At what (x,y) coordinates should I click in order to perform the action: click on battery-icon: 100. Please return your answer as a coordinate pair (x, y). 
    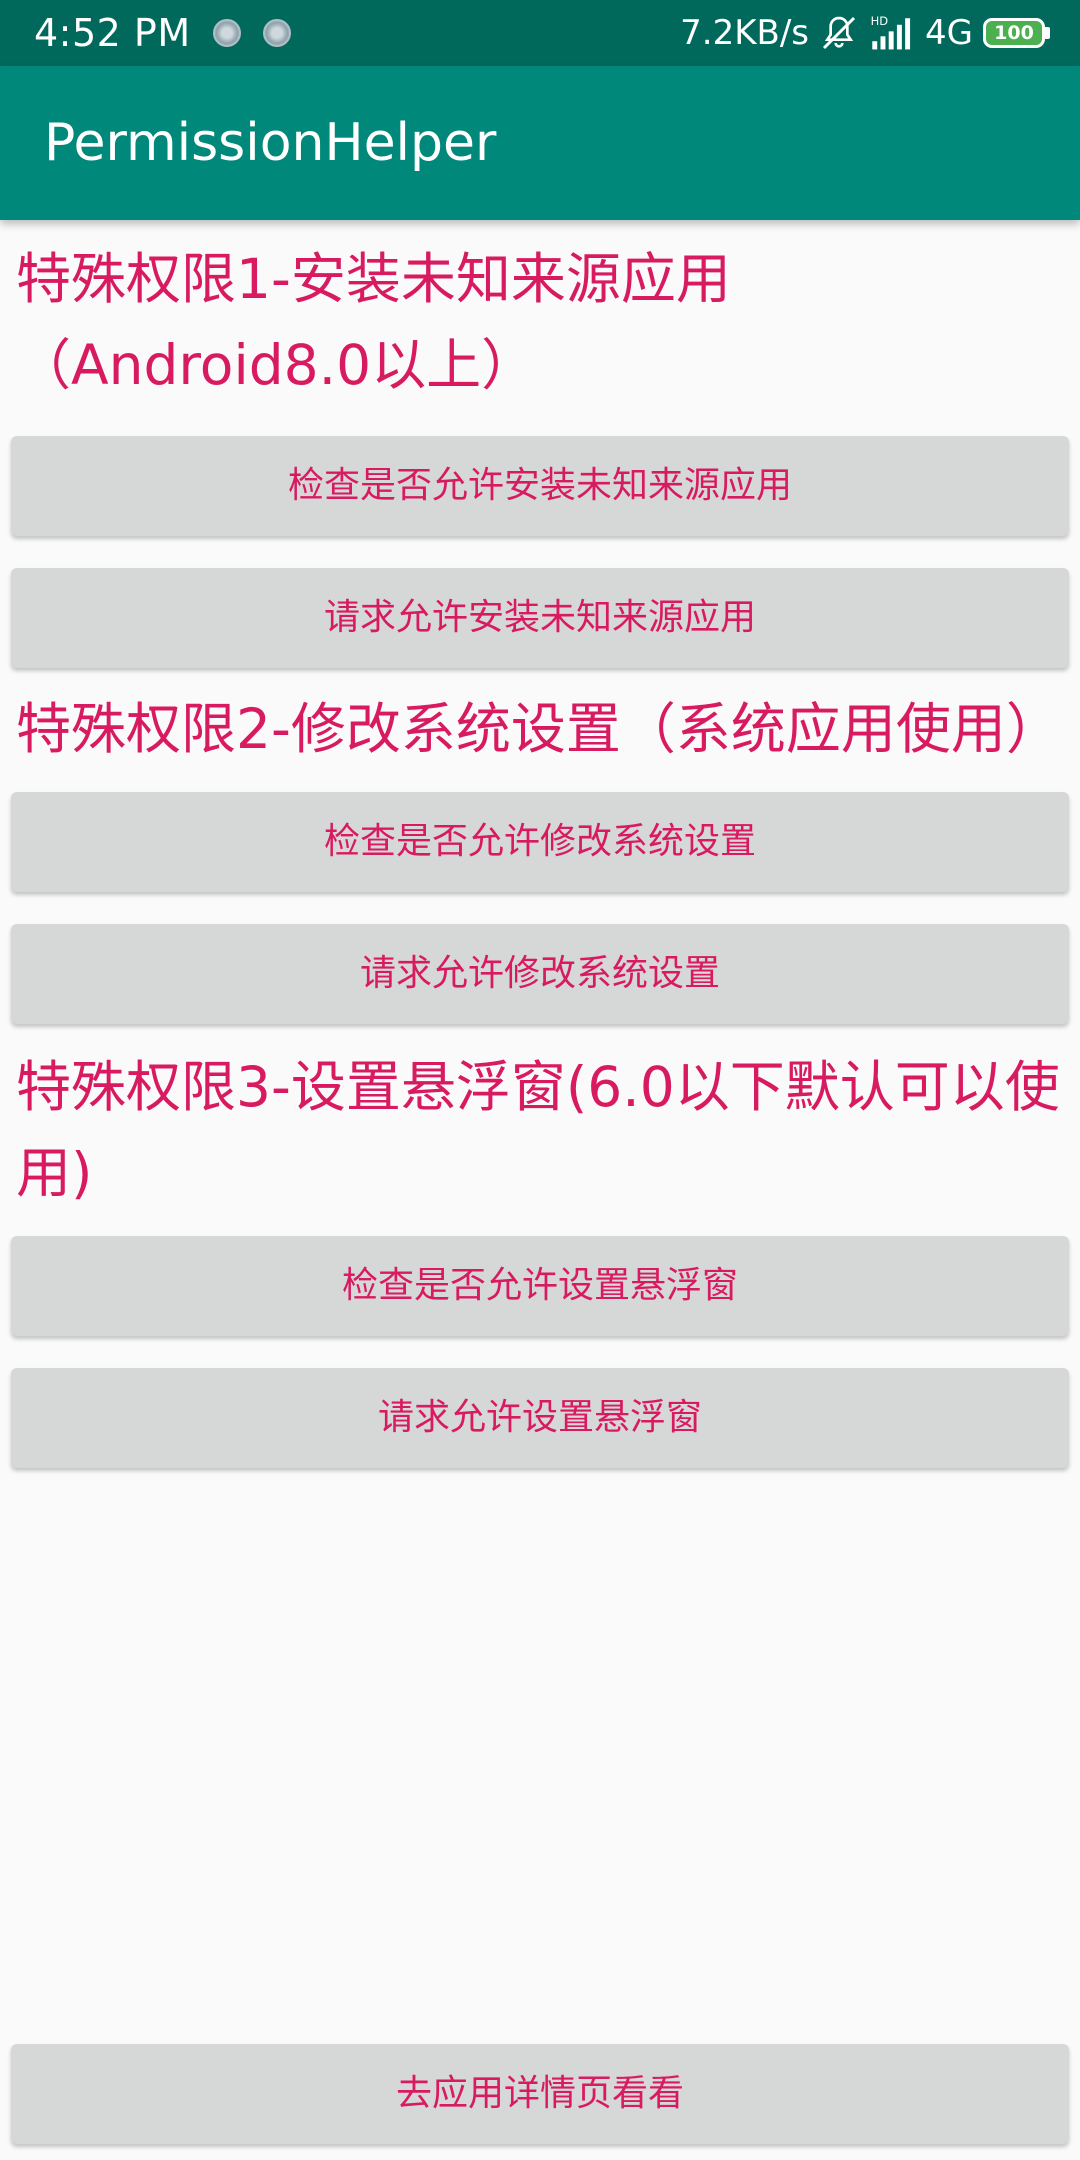
    Looking at the image, I should click on (1016, 33).